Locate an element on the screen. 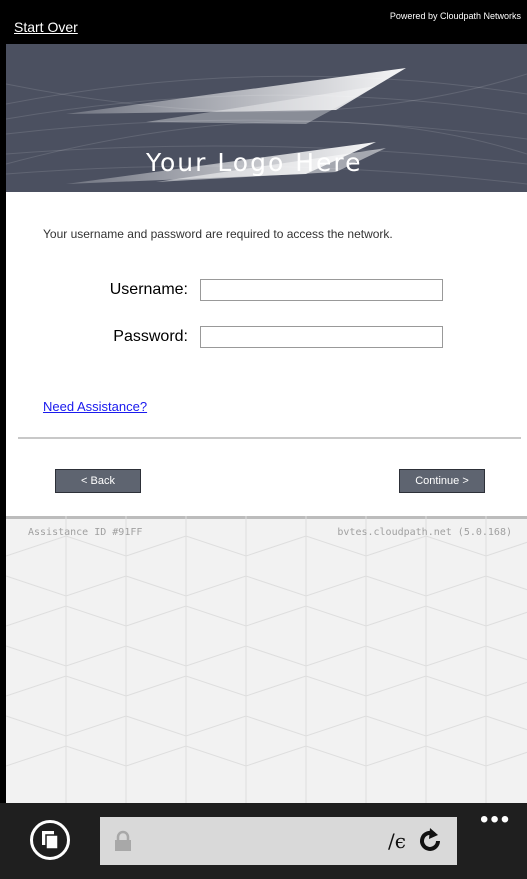 The image size is (527, 879). assistance-id: Assistance ID #91FF is located at coordinates (85, 532).